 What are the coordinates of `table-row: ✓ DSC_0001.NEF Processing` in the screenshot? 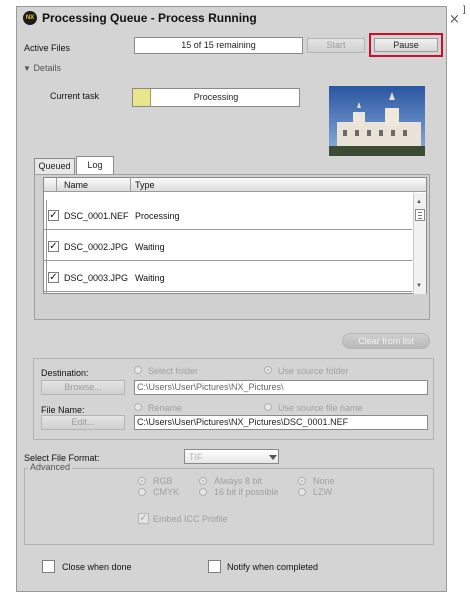 It's located at (228, 215).